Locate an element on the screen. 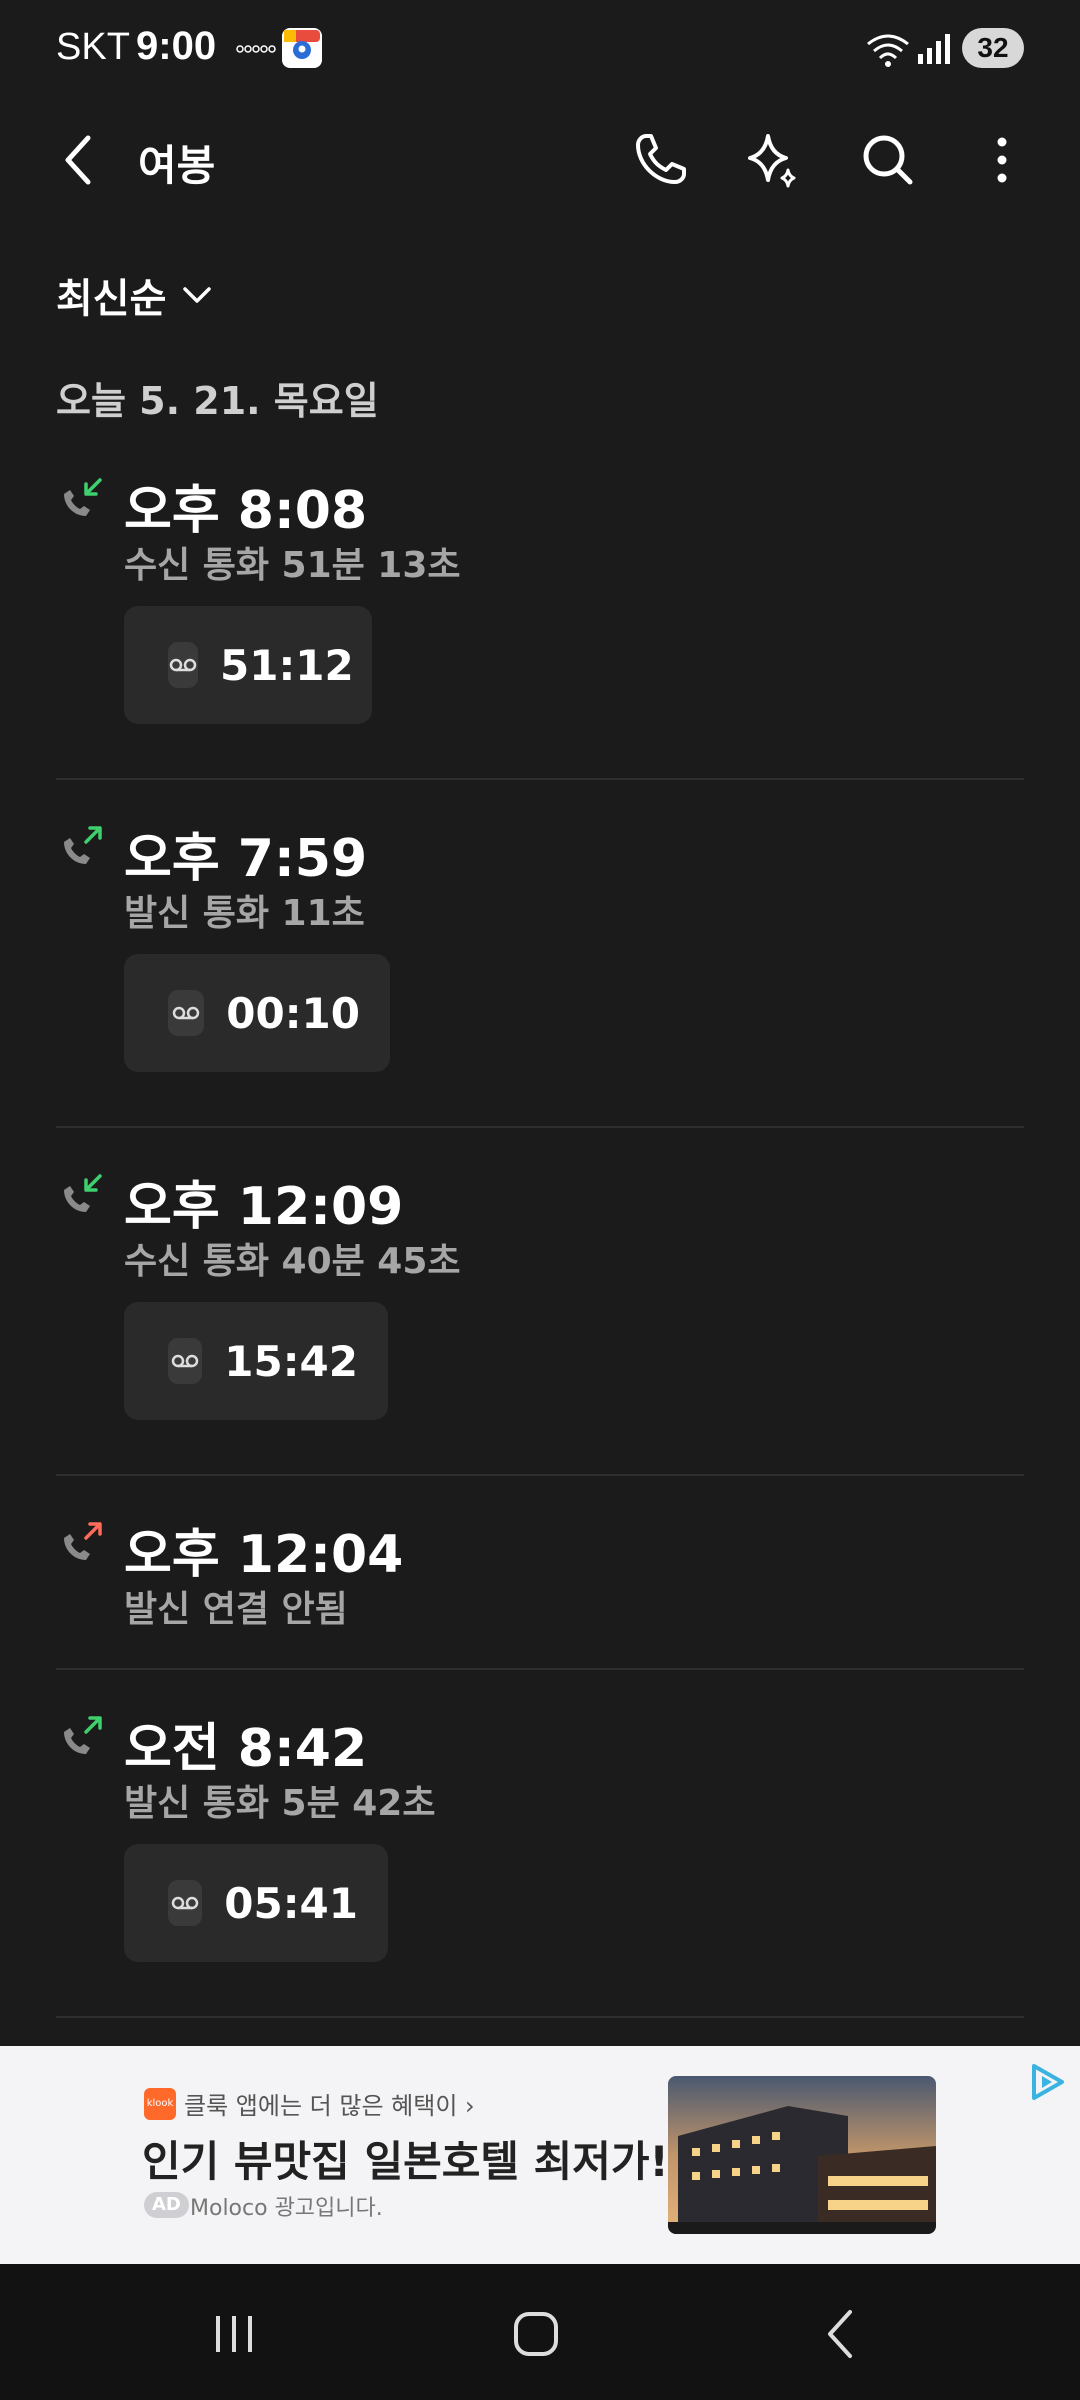 The height and width of the screenshot is (2400, 1080). sort-dropdown: 최신순 is located at coordinates (135, 295).